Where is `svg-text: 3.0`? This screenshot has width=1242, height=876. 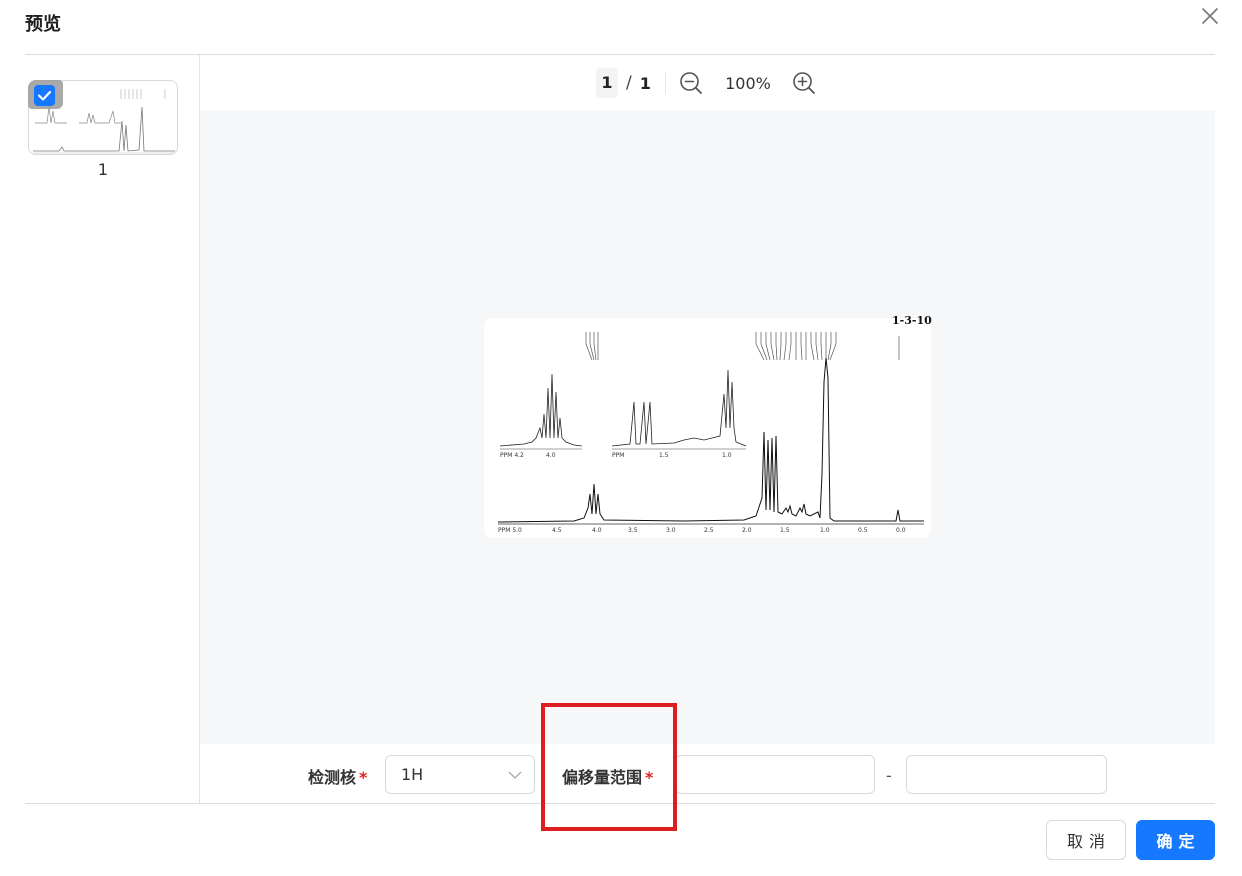
svg-text: 3.0 is located at coordinates (671, 530).